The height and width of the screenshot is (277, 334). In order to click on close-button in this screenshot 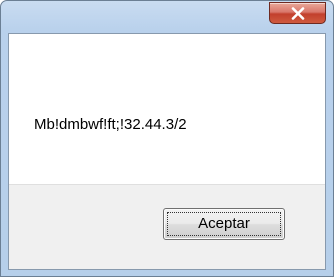, I will do `click(297, 13)`.